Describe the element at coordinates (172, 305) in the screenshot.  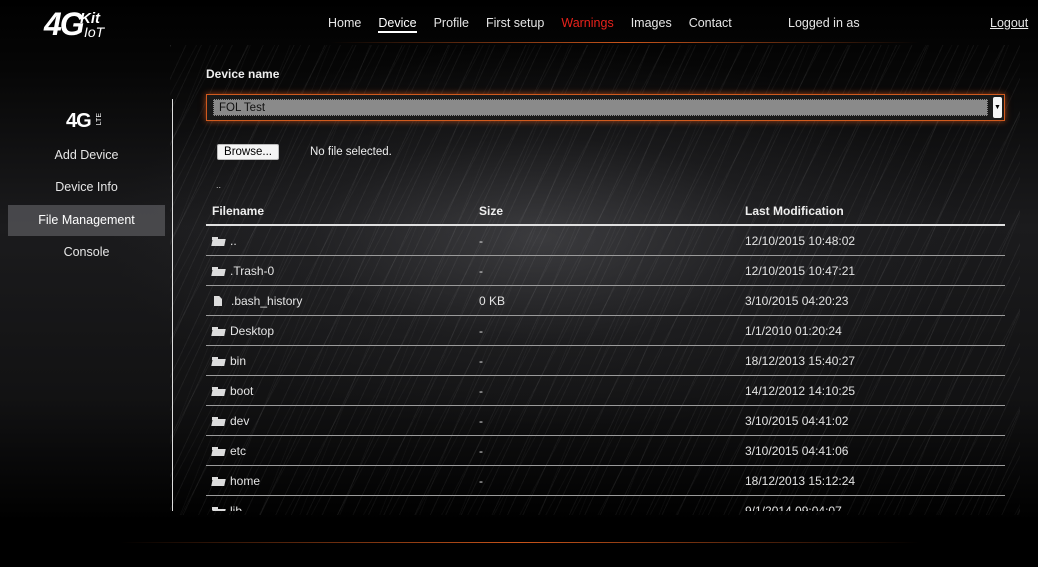
I see `sidebar-divider` at that location.